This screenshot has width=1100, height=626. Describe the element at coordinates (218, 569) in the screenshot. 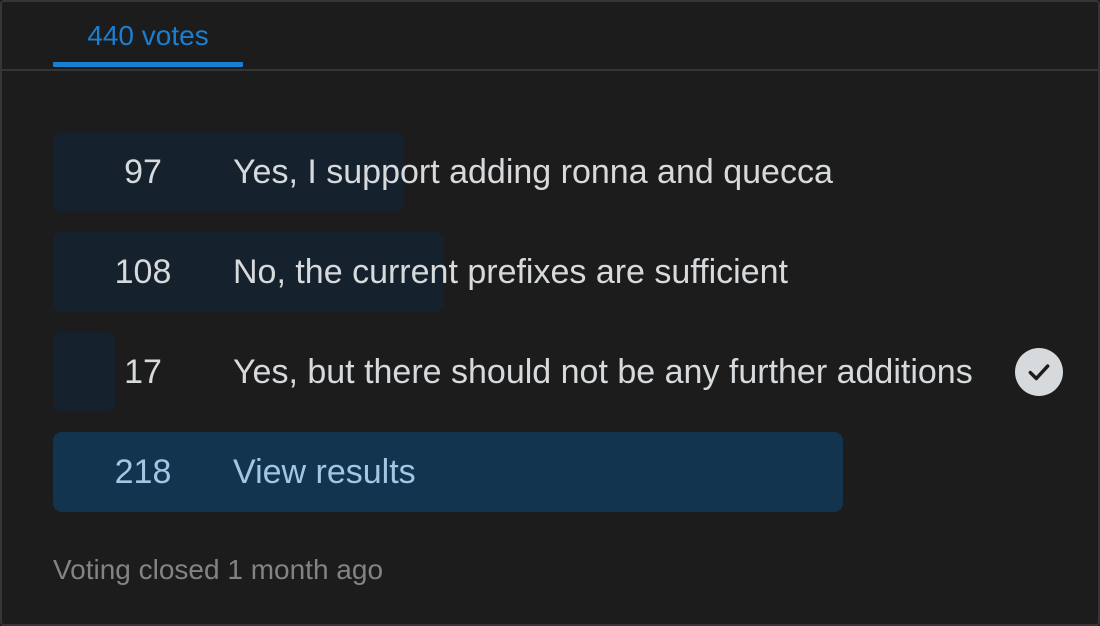

I see `voting-status: Voting closed 1 month ago` at that location.